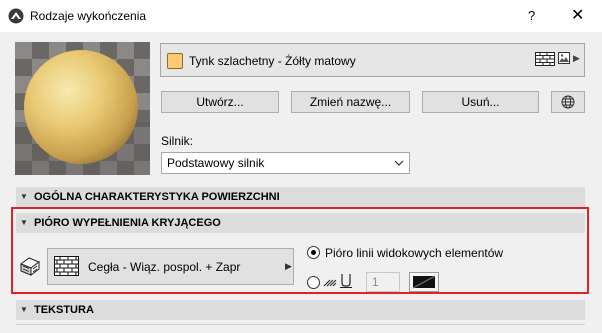 The width and height of the screenshot is (602, 333). I want to click on help-button: ?, so click(531, 15).